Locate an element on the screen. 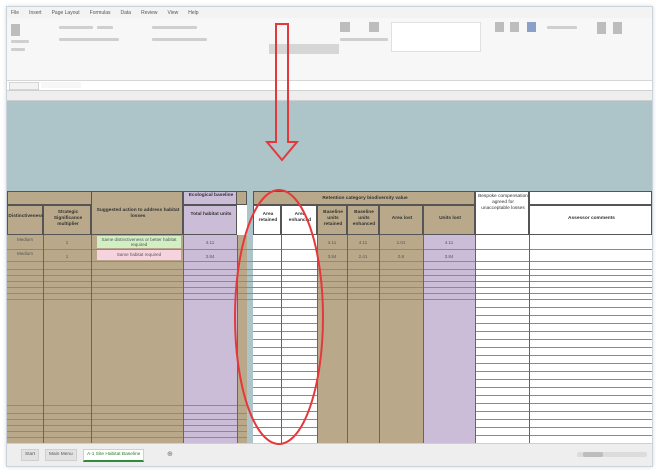  ellipse-annotation-icon is located at coordinates (279, 317).